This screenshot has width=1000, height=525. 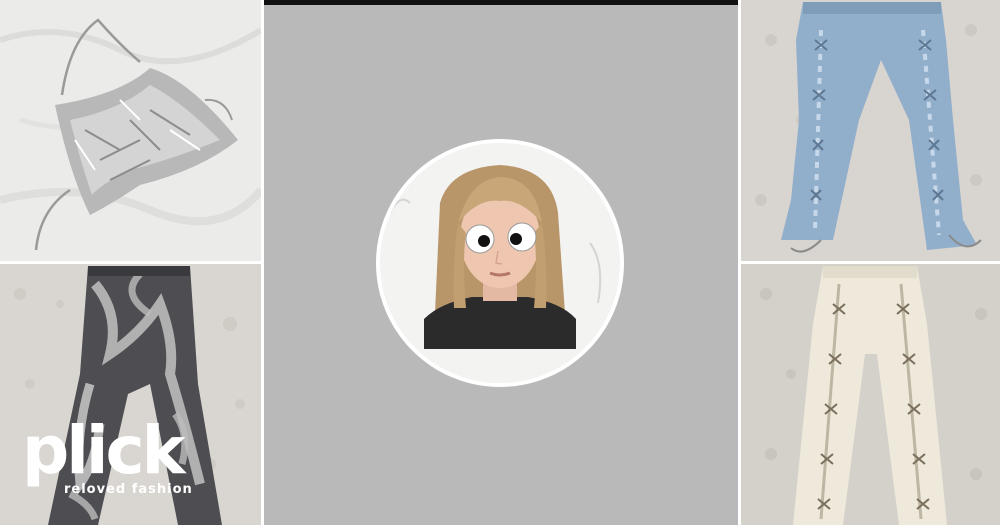 I want to click on blue-laceup-jeans-image, so click(x=870, y=130).